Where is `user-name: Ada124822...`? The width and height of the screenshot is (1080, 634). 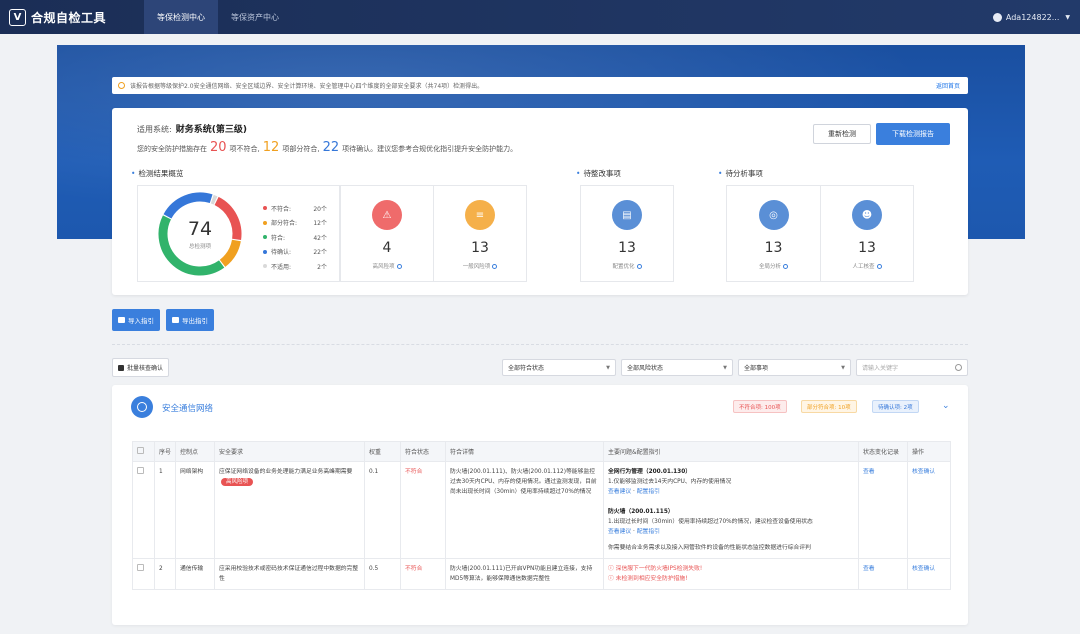
user-name: Ada124822... is located at coordinates (1032, 17).